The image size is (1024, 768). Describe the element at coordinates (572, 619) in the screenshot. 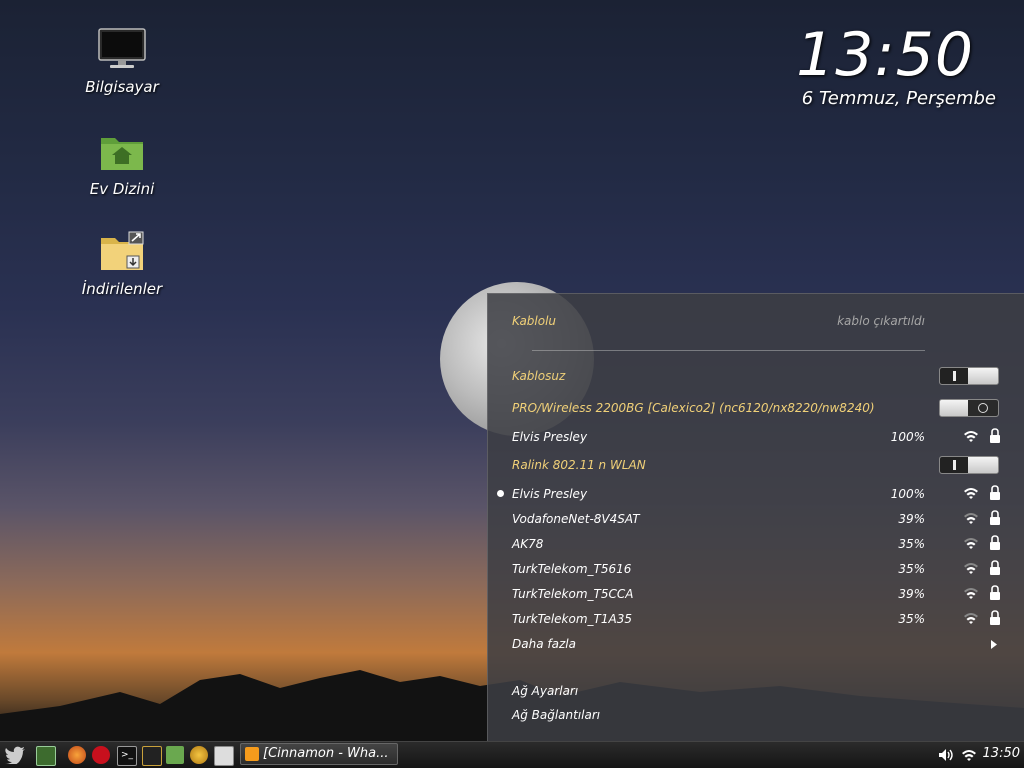

I see `network-name: TurkTelekom_T1A35` at that location.